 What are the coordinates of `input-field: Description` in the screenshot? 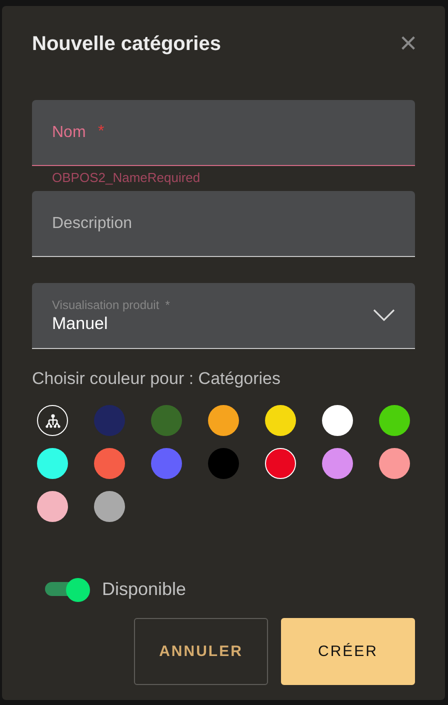 It's located at (223, 224).